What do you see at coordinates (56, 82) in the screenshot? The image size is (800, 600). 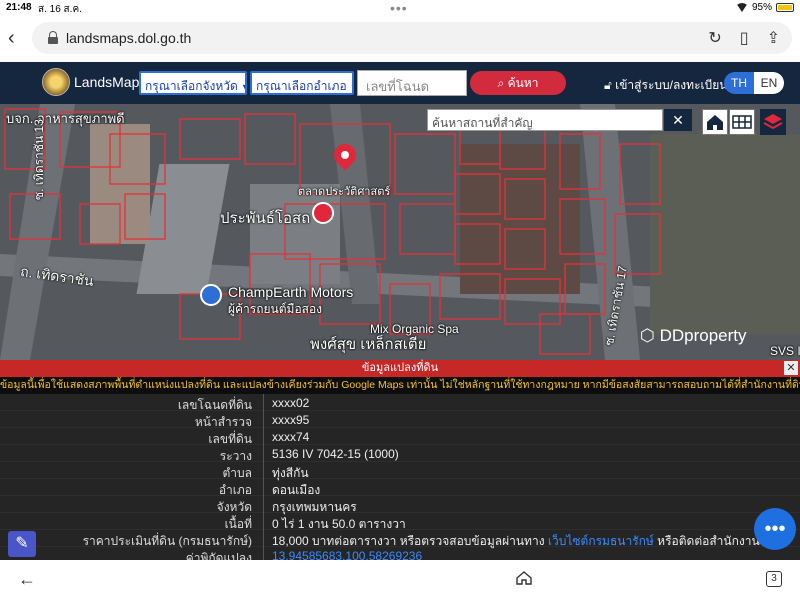 I see `landsmaps-logo` at bounding box center [56, 82].